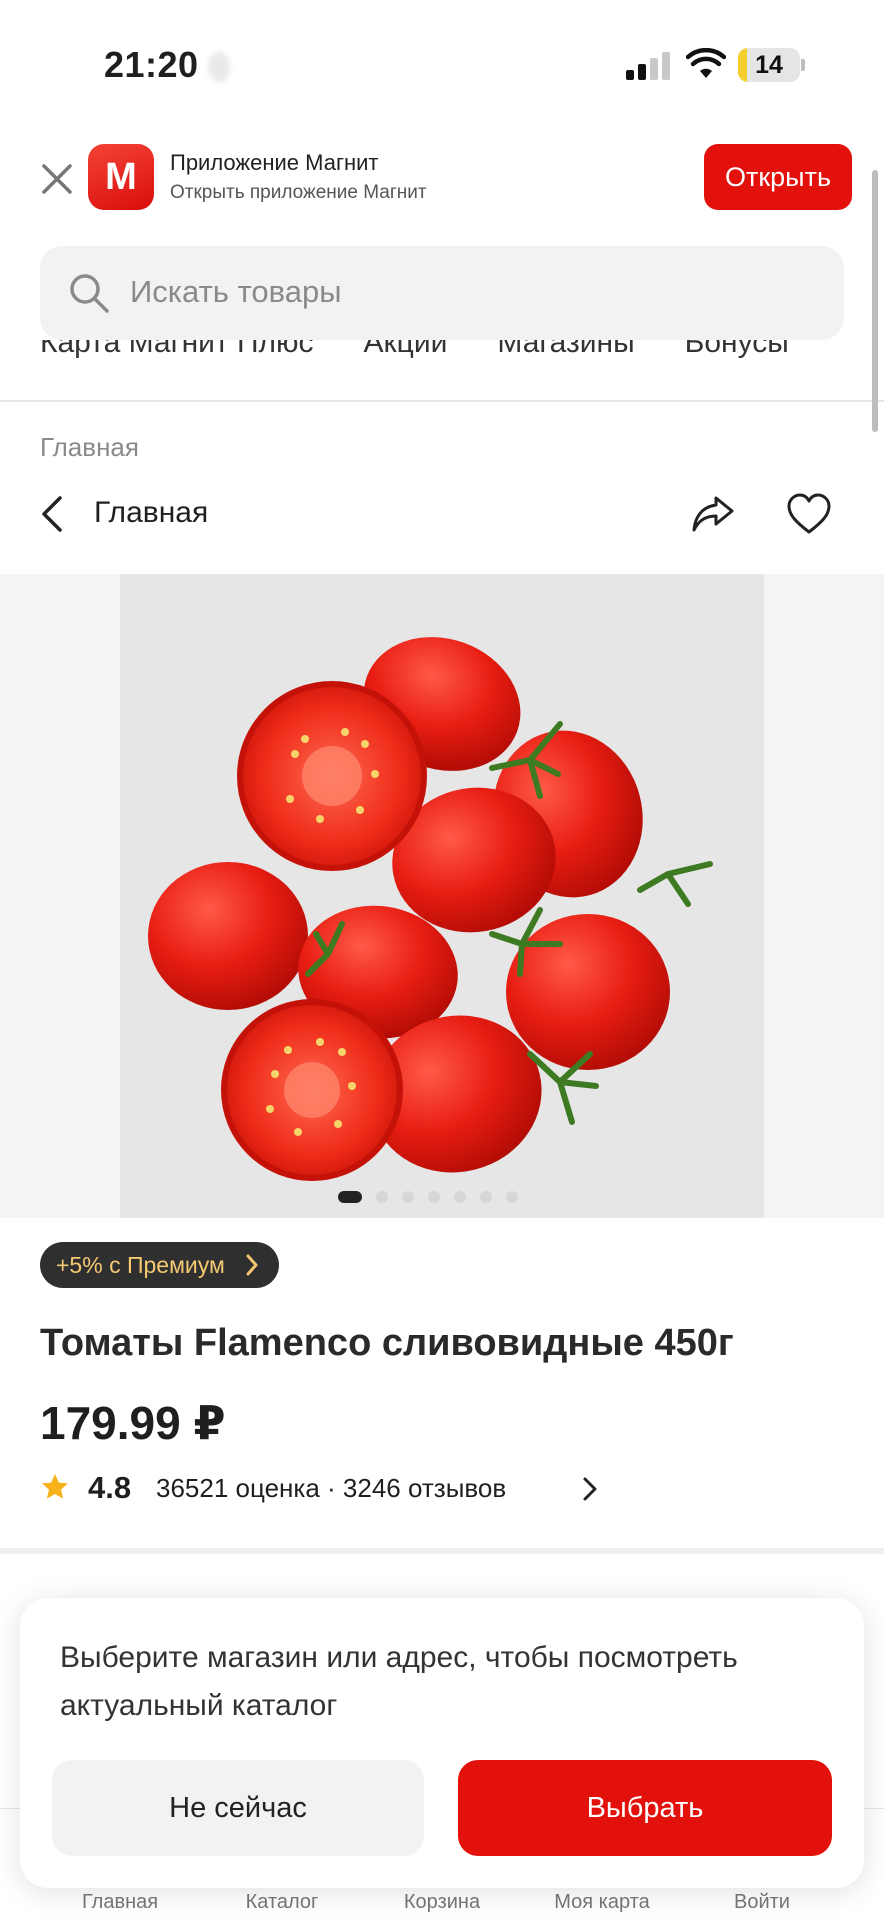 Image resolution: width=884 pixels, height=1920 pixels. I want to click on status-bar: 21:20 14, so click(442, 65).